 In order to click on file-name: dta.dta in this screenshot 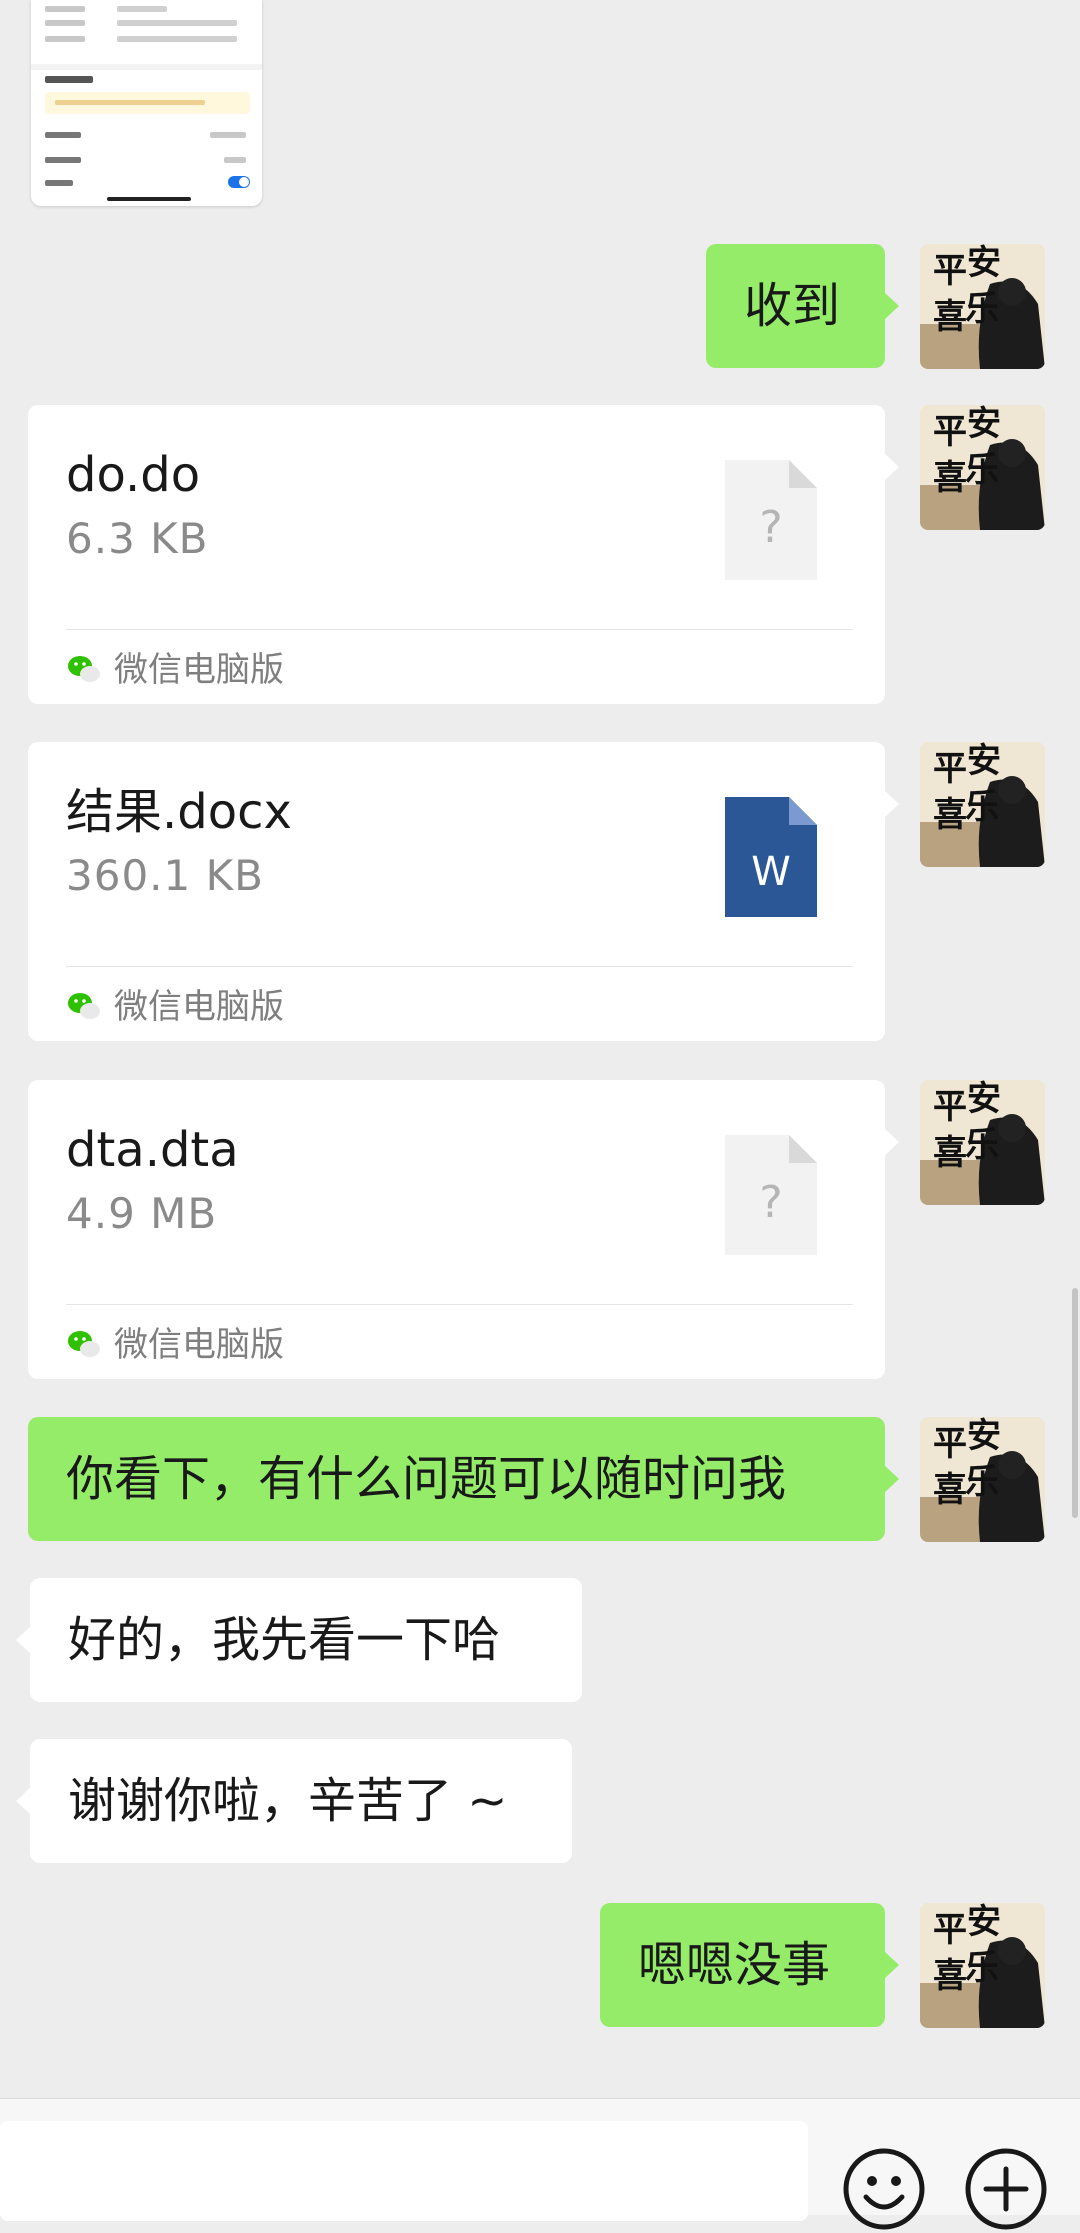, I will do `click(152, 1150)`.